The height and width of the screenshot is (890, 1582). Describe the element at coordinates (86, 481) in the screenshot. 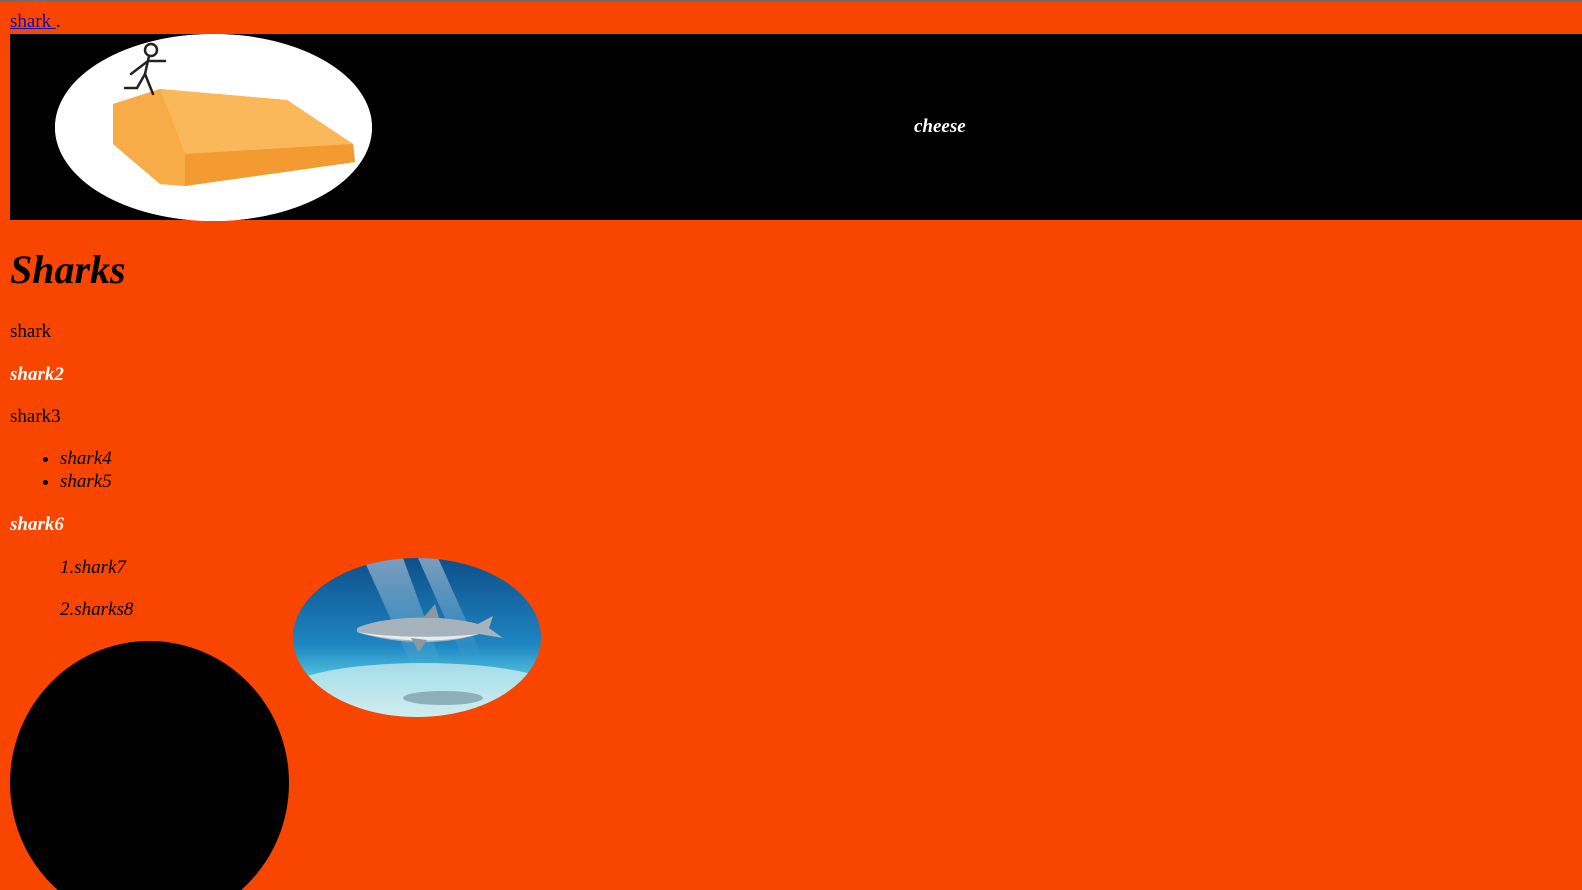

I see `list-item: shark5` at that location.